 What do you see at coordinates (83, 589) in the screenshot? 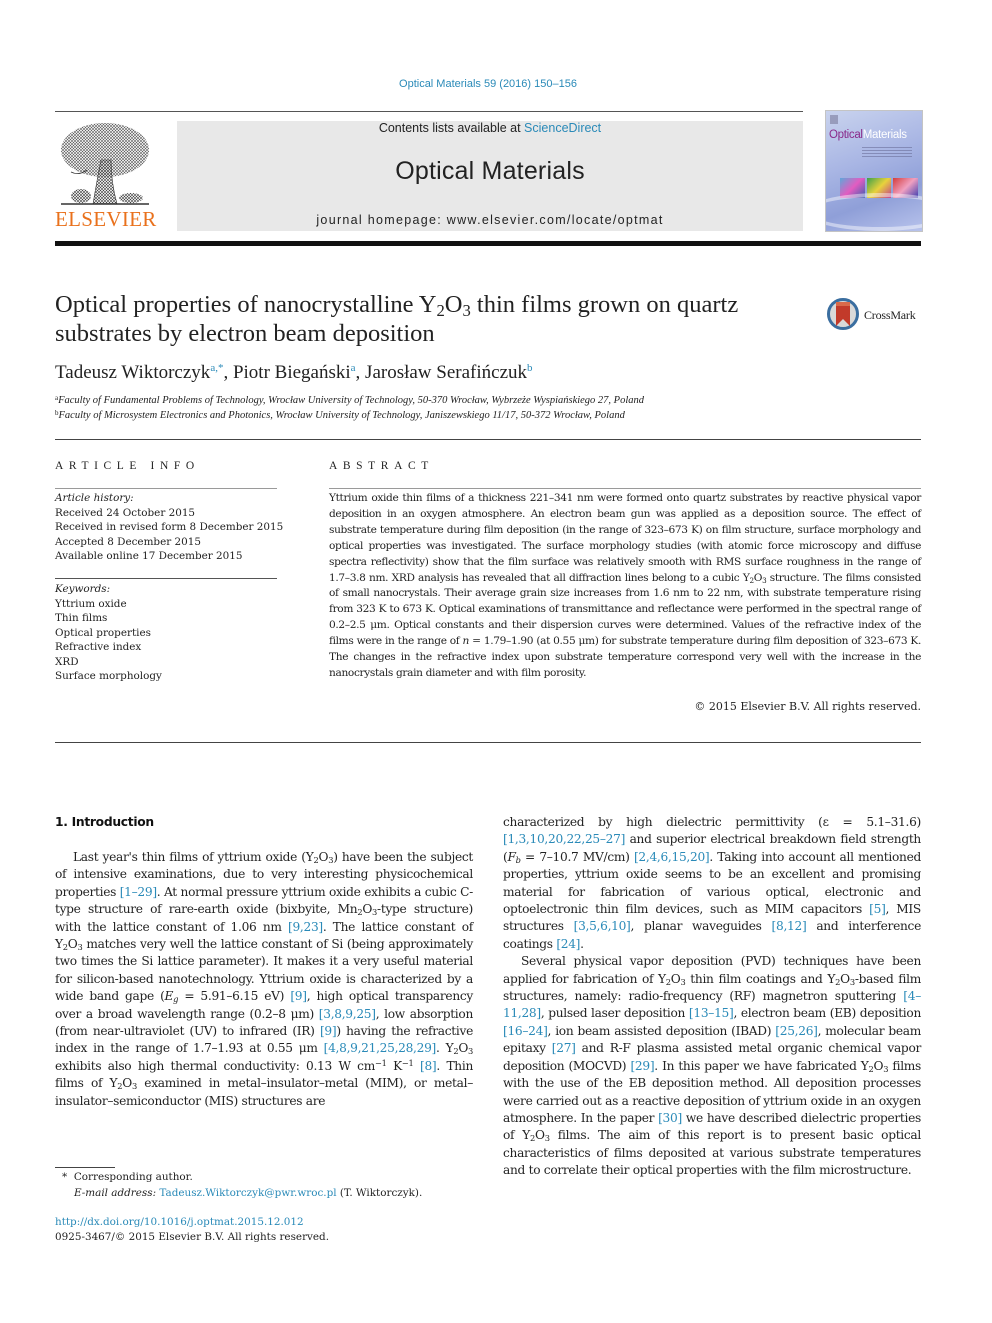
I see `keywords-label: Keywords:` at bounding box center [83, 589].